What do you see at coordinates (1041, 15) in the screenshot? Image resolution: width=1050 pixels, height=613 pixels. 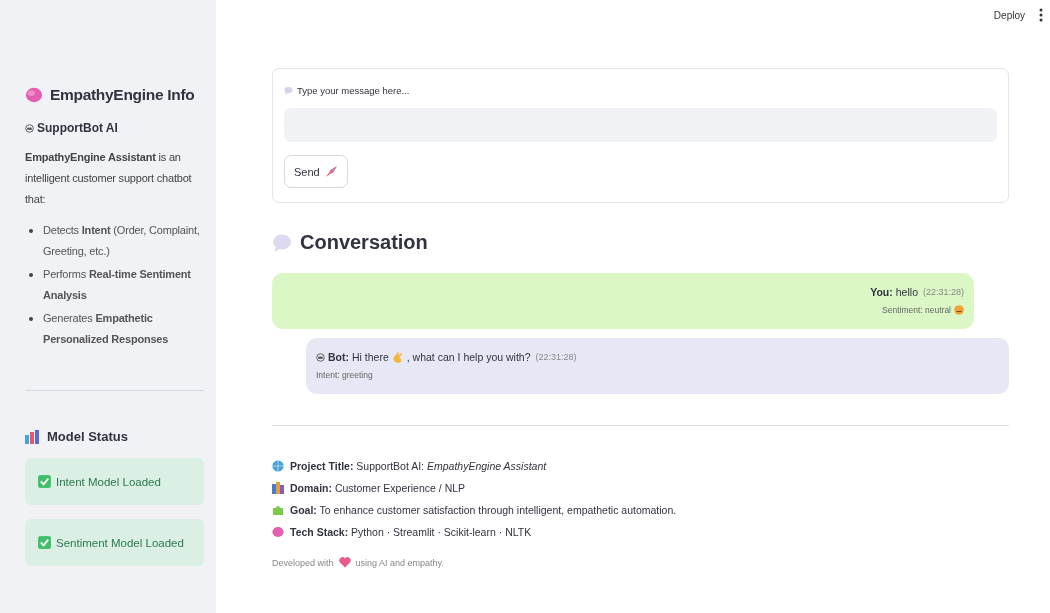 I see `more-menu-icon` at bounding box center [1041, 15].